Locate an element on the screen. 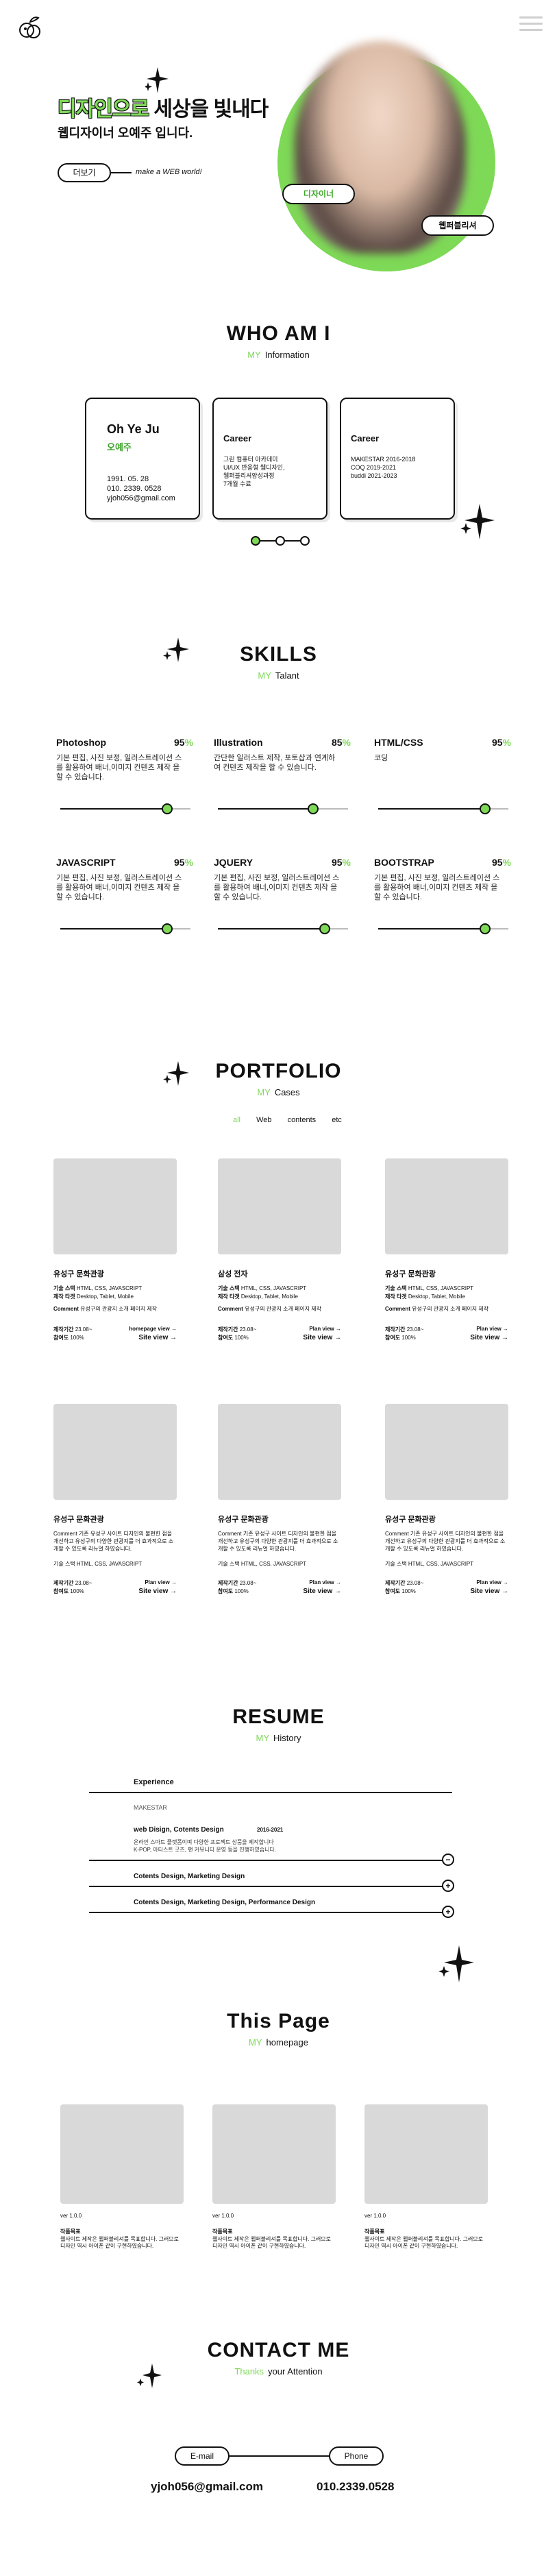 The width and height of the screenshot is (557, 2576). phone-button: Phone is located at coordinates (357, 2456).